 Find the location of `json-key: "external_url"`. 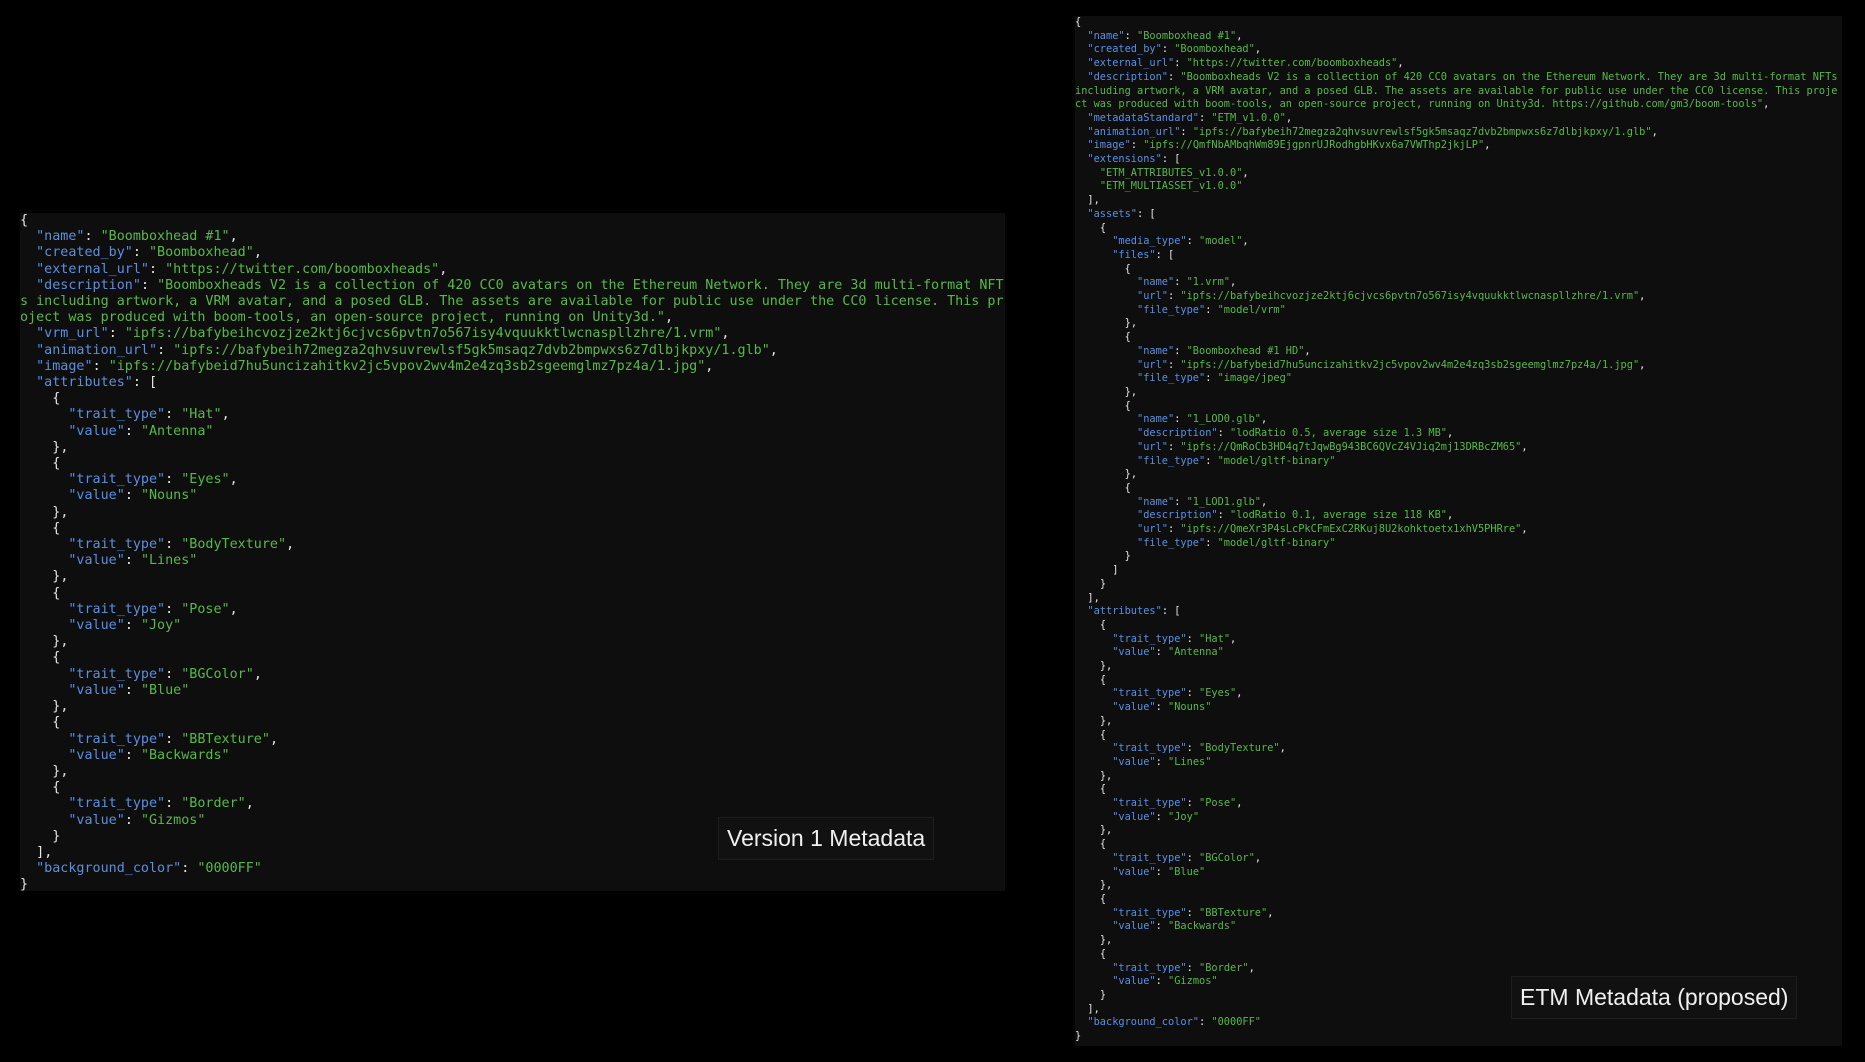

json-key: "external_url" is located at coordinates (92, 269).